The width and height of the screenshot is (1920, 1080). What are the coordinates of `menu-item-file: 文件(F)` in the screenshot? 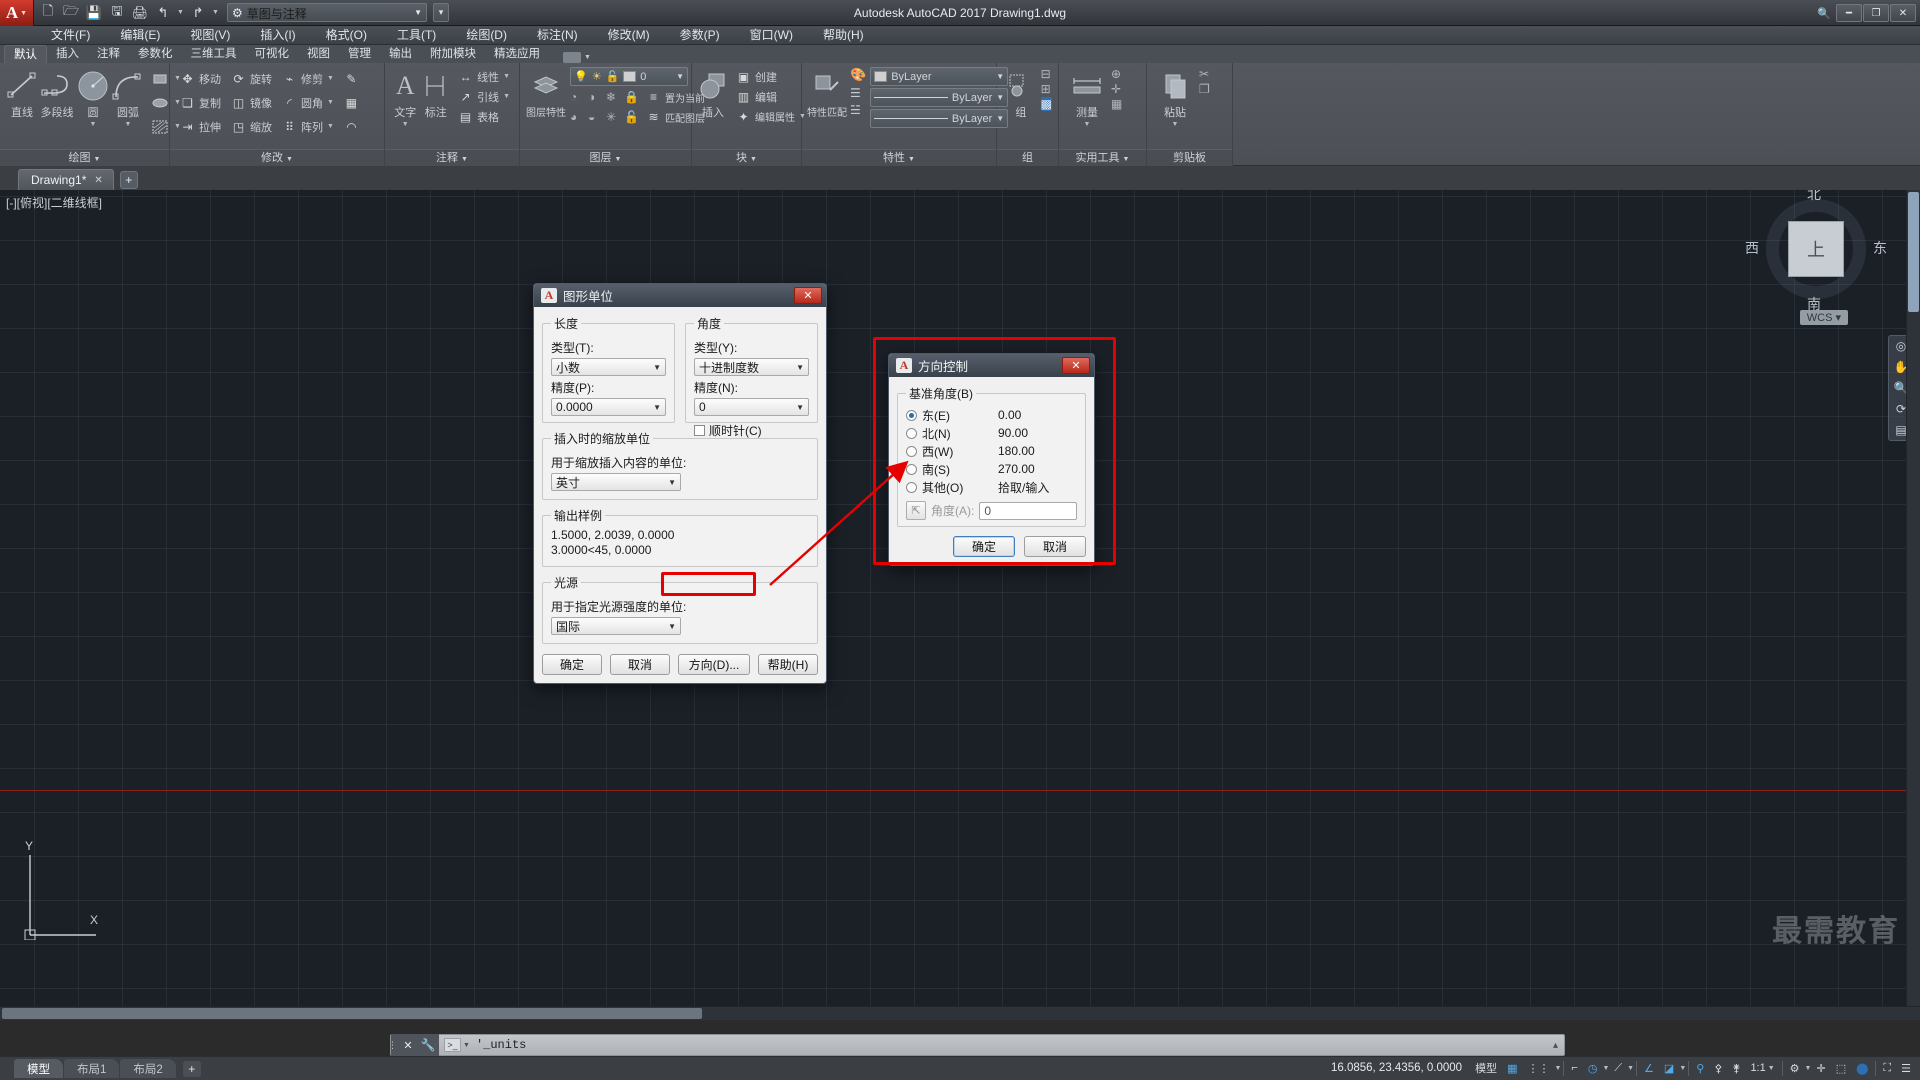 It's located at (70, 35).